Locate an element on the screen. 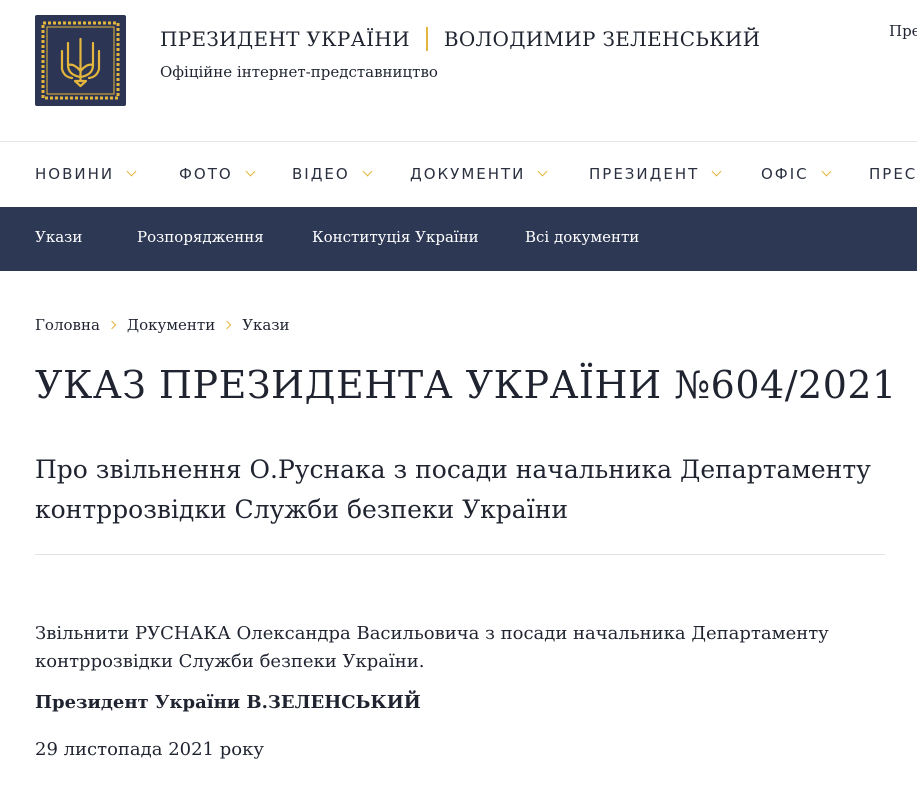 The height and width of the screenshot is (800, 917). nav-item-news: НОВИНИ is located at coordinates (86, 174).